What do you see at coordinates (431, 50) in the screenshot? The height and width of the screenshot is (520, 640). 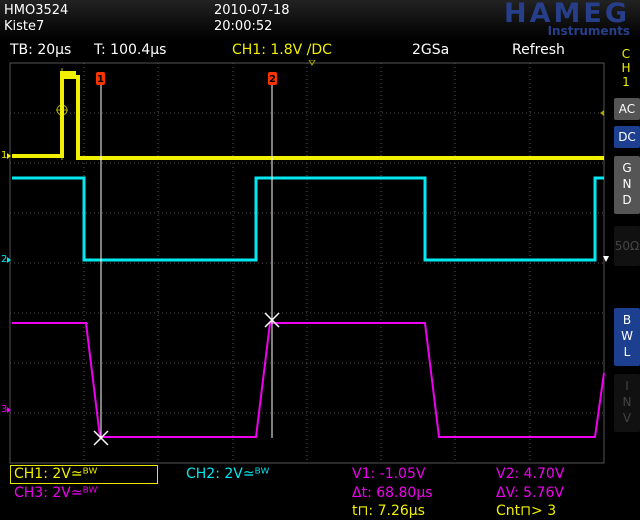 I see `sample-rate-readout: 2GSa` at bounding box center [431, 50].